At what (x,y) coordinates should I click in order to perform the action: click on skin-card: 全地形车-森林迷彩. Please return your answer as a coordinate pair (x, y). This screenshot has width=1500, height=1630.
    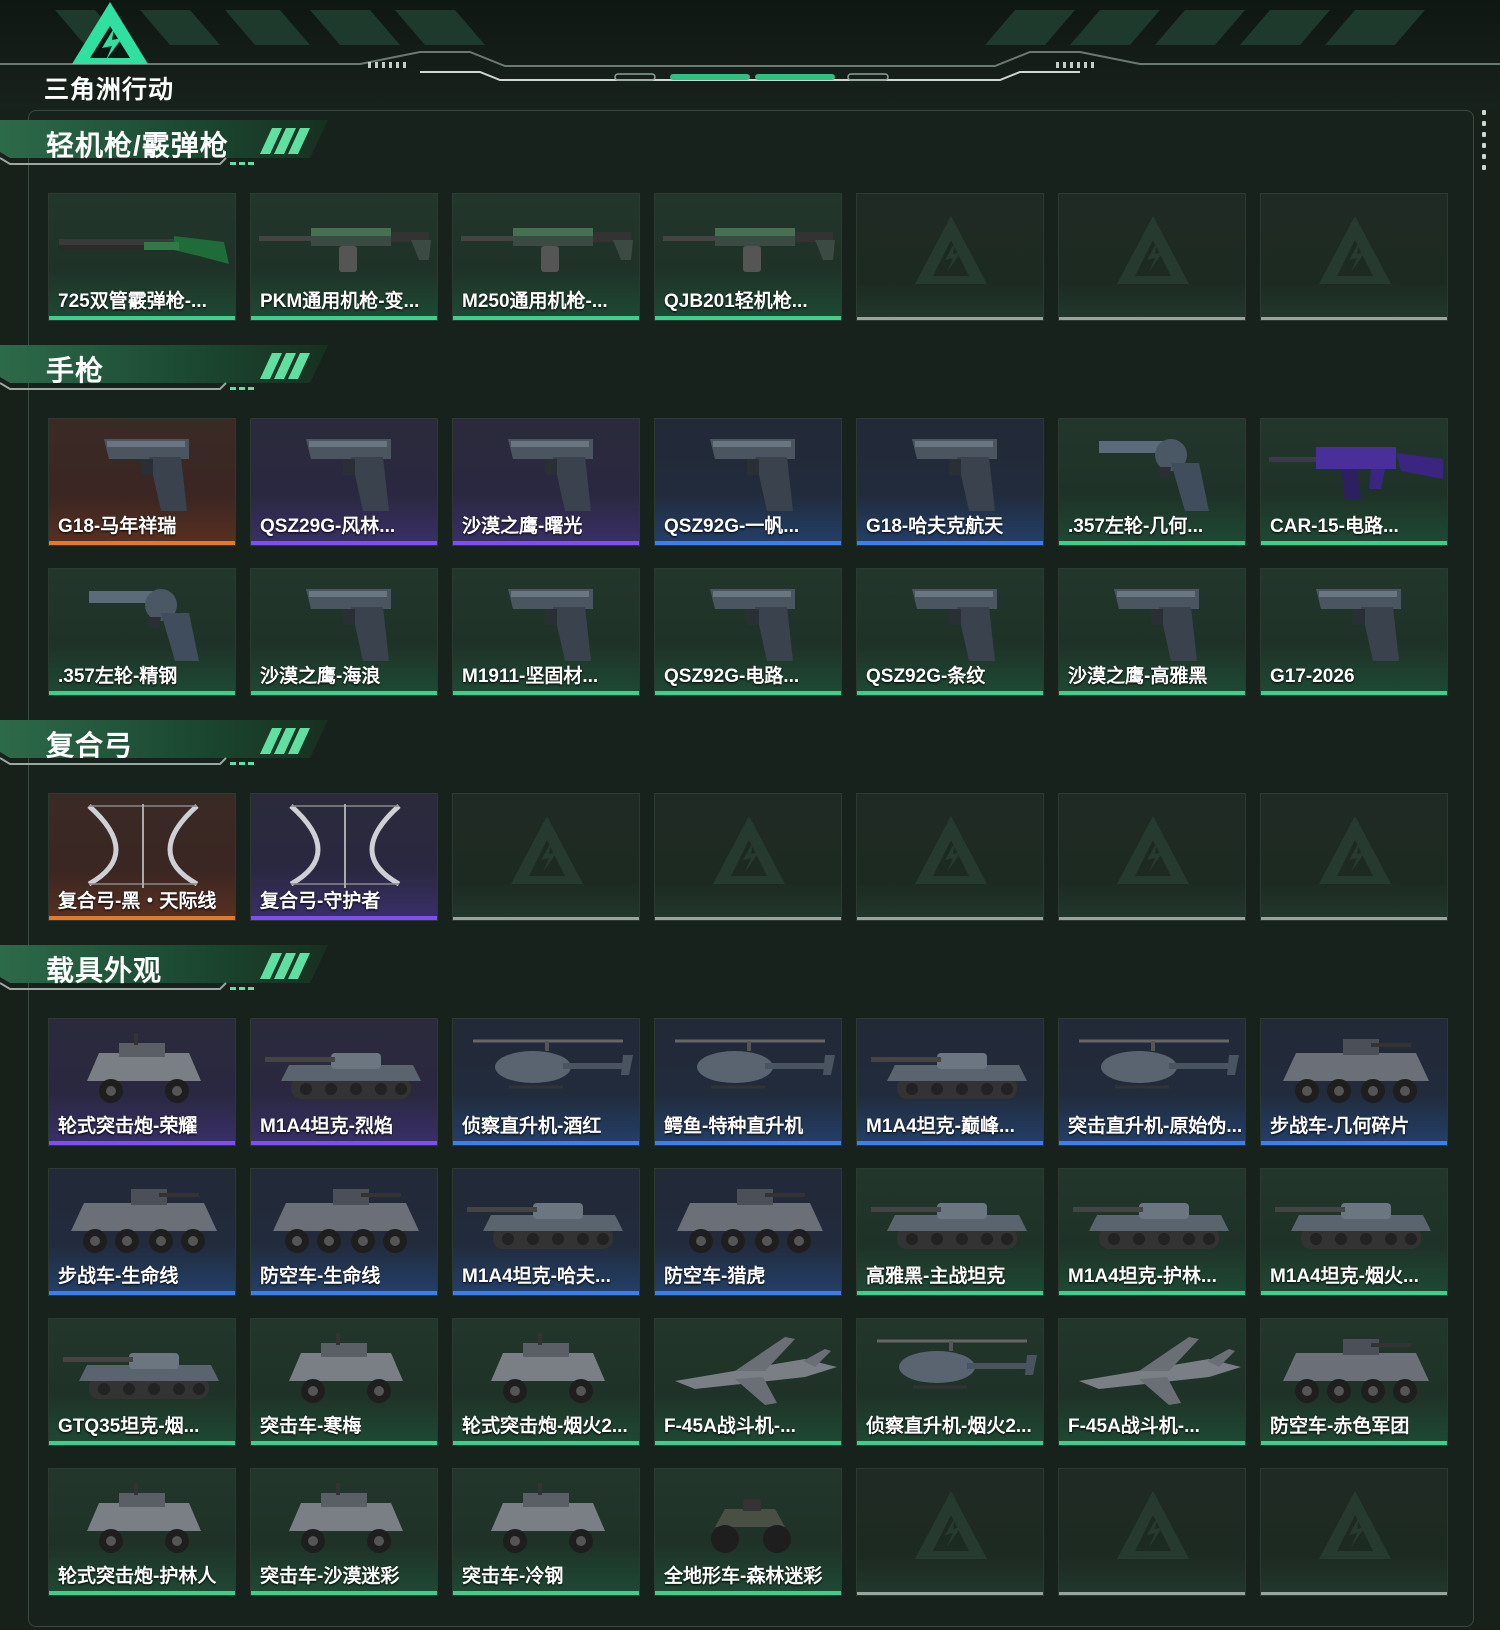
    Looking at the image, I should click on (748, 1532).